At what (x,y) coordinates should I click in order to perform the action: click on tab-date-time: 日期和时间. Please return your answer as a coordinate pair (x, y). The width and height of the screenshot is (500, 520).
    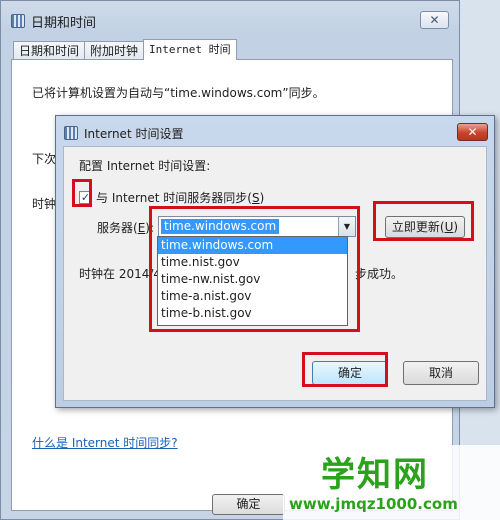
    Looking at the image, I should click on (49, 50).